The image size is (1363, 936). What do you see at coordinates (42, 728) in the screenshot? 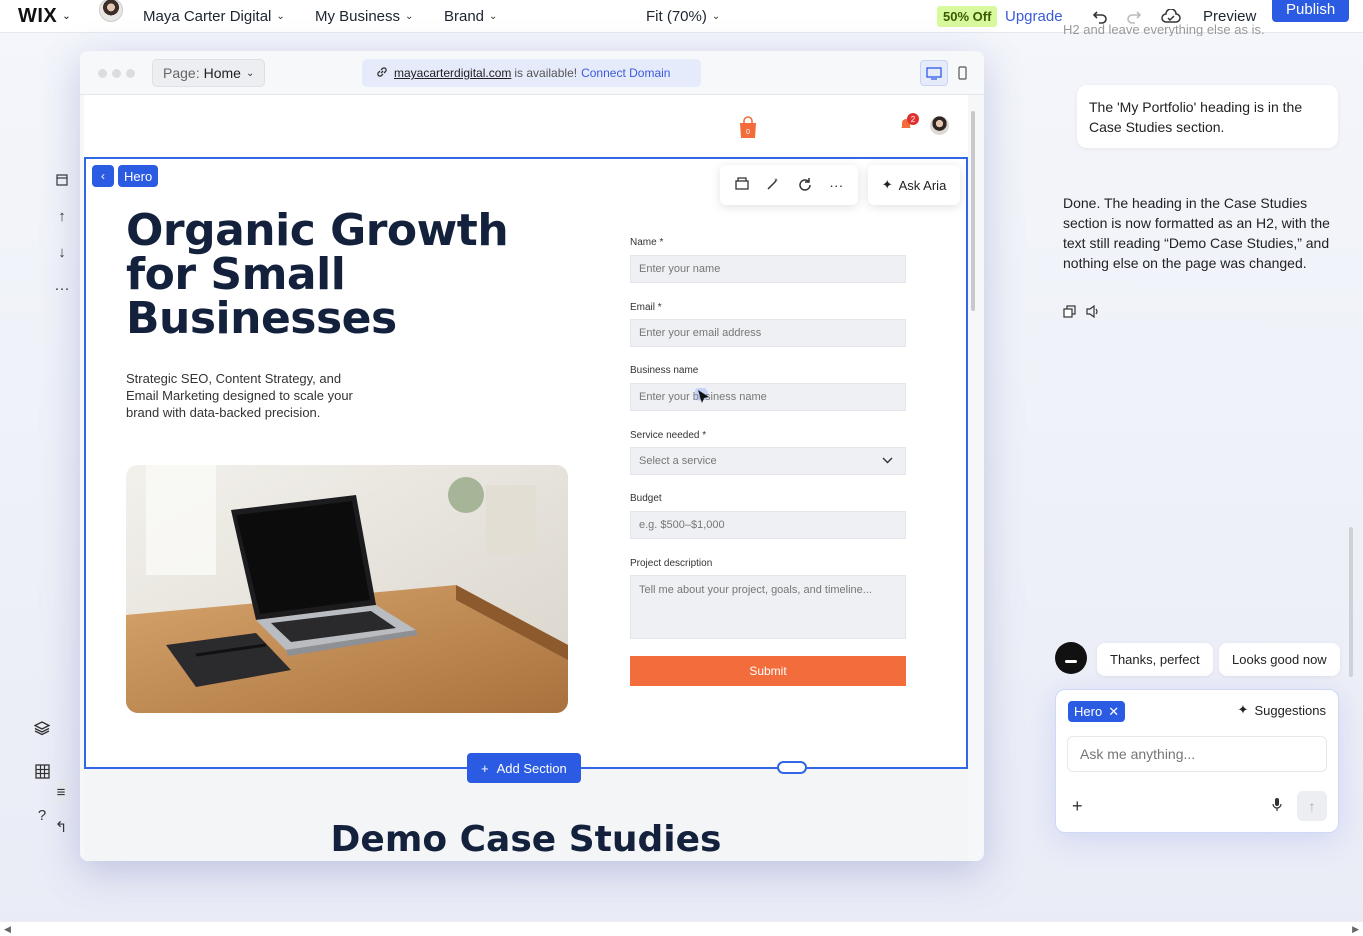
I see `layers-icon` at bounding box center [42, 728].